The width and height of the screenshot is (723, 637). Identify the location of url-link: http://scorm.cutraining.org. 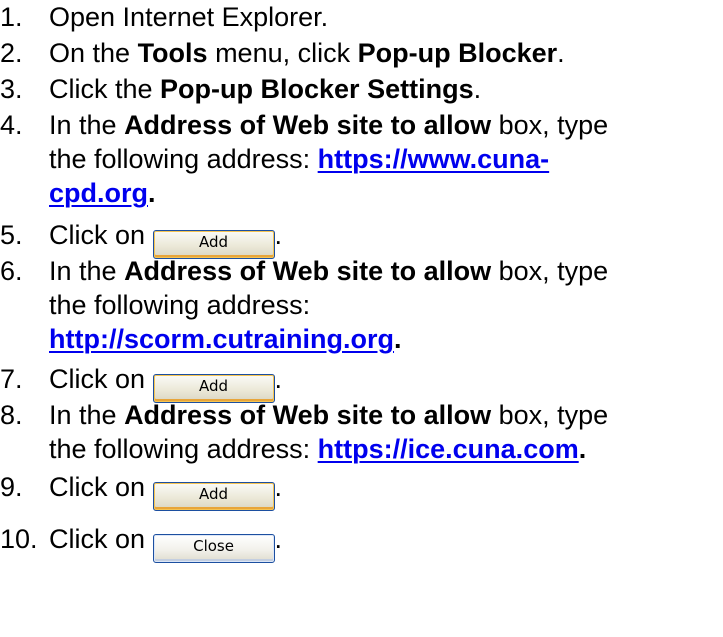
(221, 339).